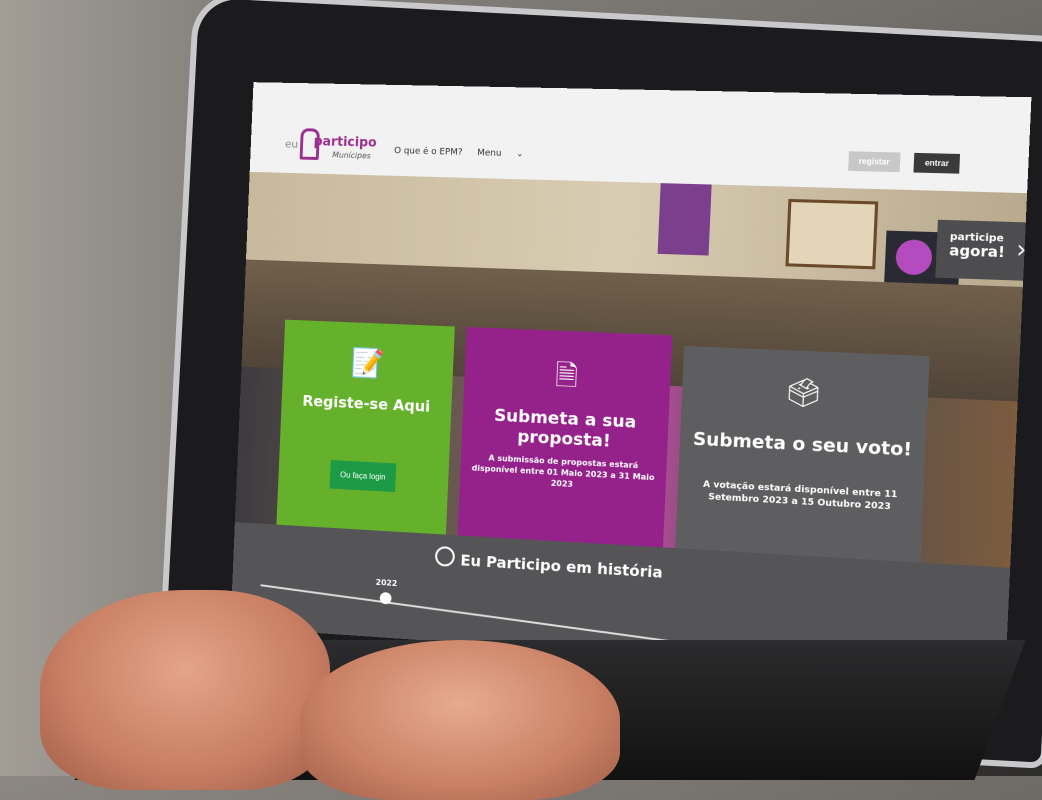  What do you see at coordinates (489, 153) in the screenshot?
I see `menu-label: Menu` at bounding box center [489, 153].